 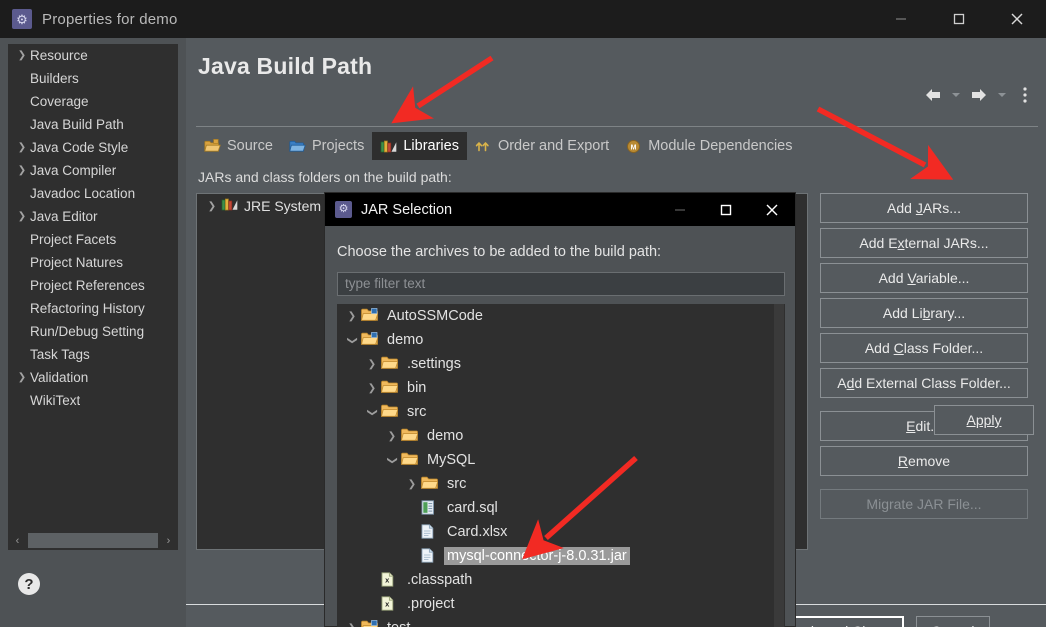 I want to click on tab-module-dependencies: M Module Dependencies, so click(x=708, y=146).